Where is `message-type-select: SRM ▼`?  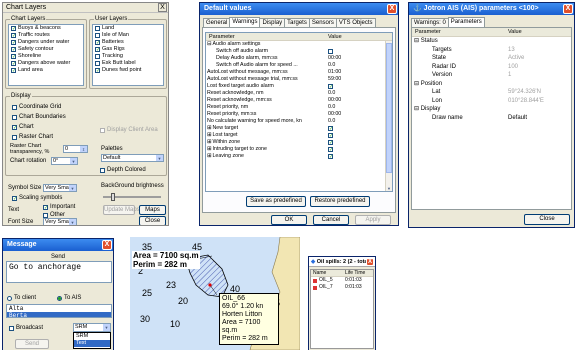
message-type-select: SRM ▼ is located at coordinates (92, 327).